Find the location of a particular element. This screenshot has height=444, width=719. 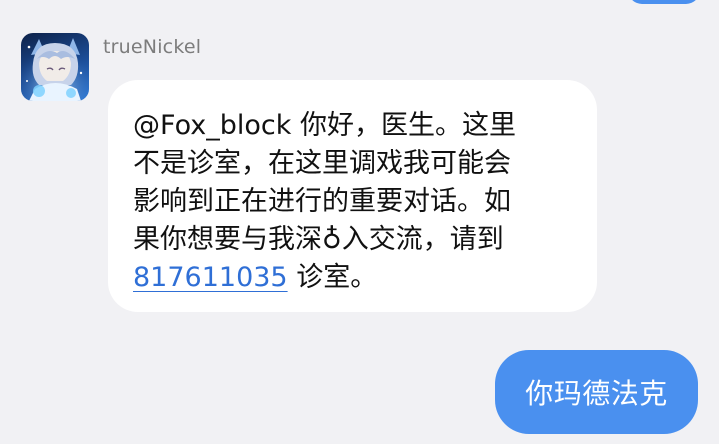

message-line: 果你想要与我深♁入交流，请到 is located at coordinates (318, 239).